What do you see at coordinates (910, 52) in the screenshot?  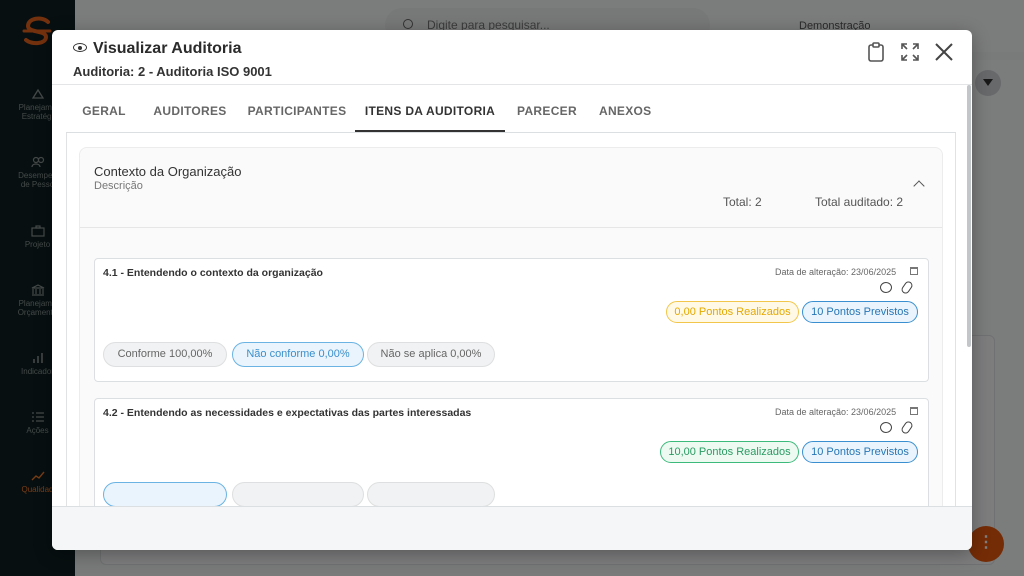 I see `fullscreen-icon` at bounding box center [910, 52].